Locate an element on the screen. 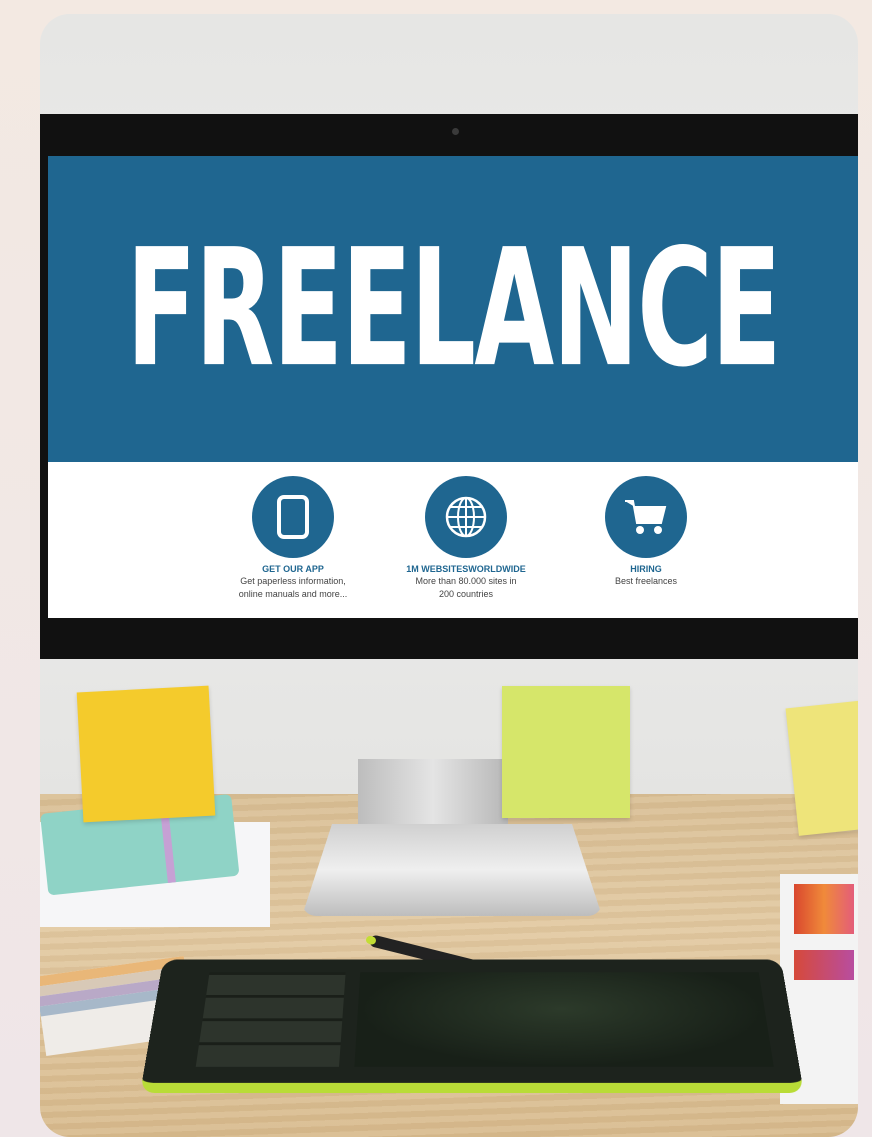 This screenshot has width=872, height=1137. graphics-tablet is located at coordinates (472, 1026).